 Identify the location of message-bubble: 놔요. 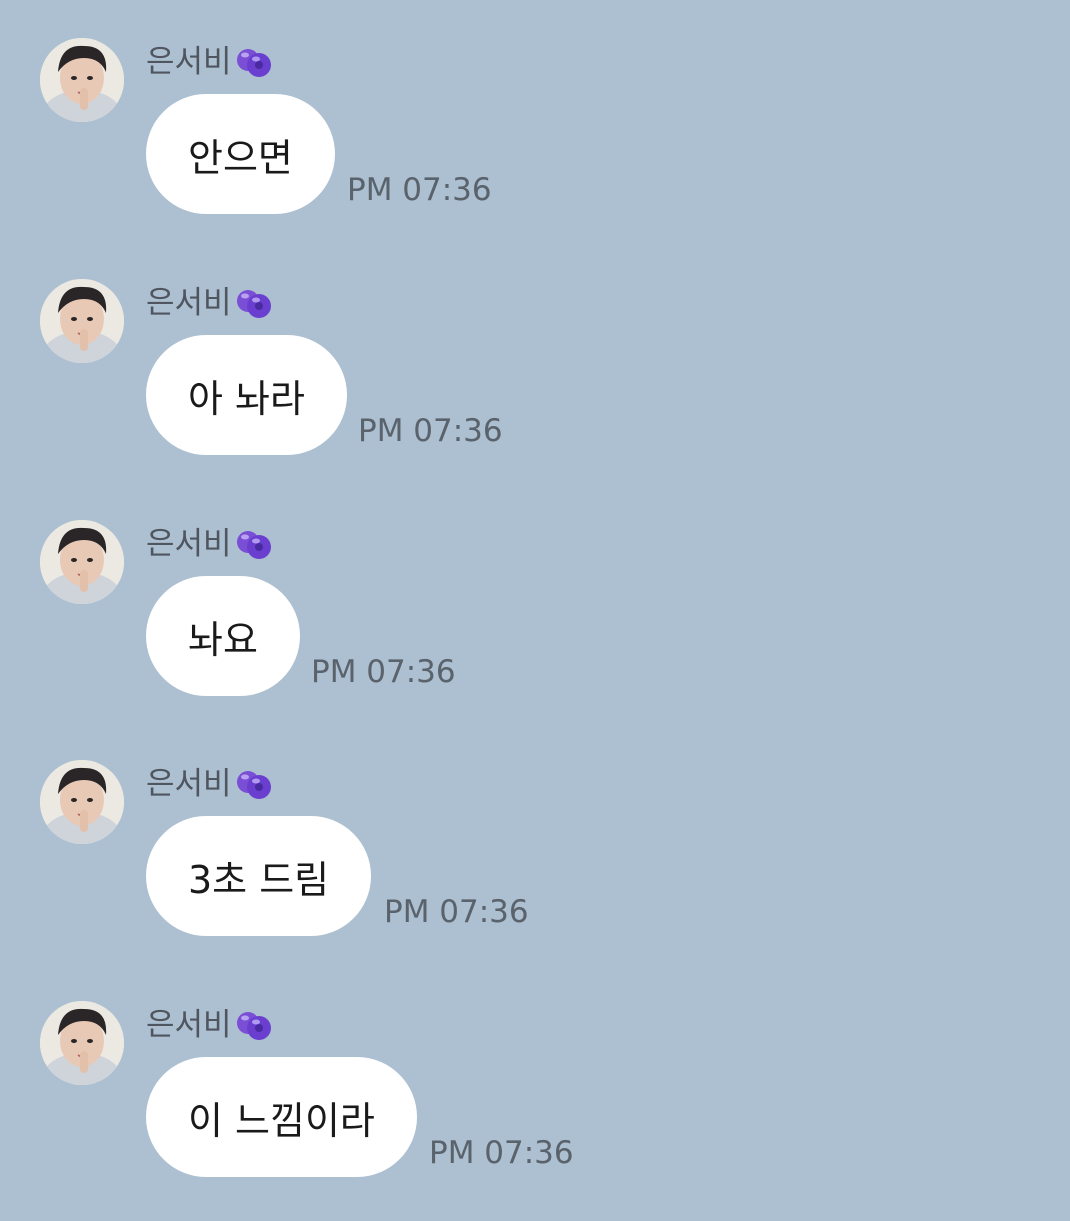
(223, 636).